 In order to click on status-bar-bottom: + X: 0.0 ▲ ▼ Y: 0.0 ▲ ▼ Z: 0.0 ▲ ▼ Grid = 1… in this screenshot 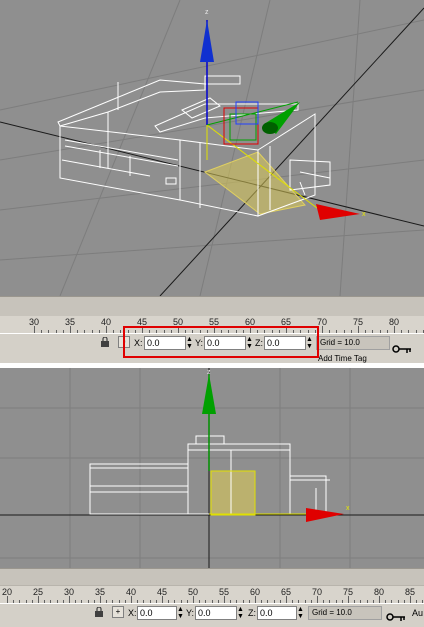, I will do `click(212, 615)`.